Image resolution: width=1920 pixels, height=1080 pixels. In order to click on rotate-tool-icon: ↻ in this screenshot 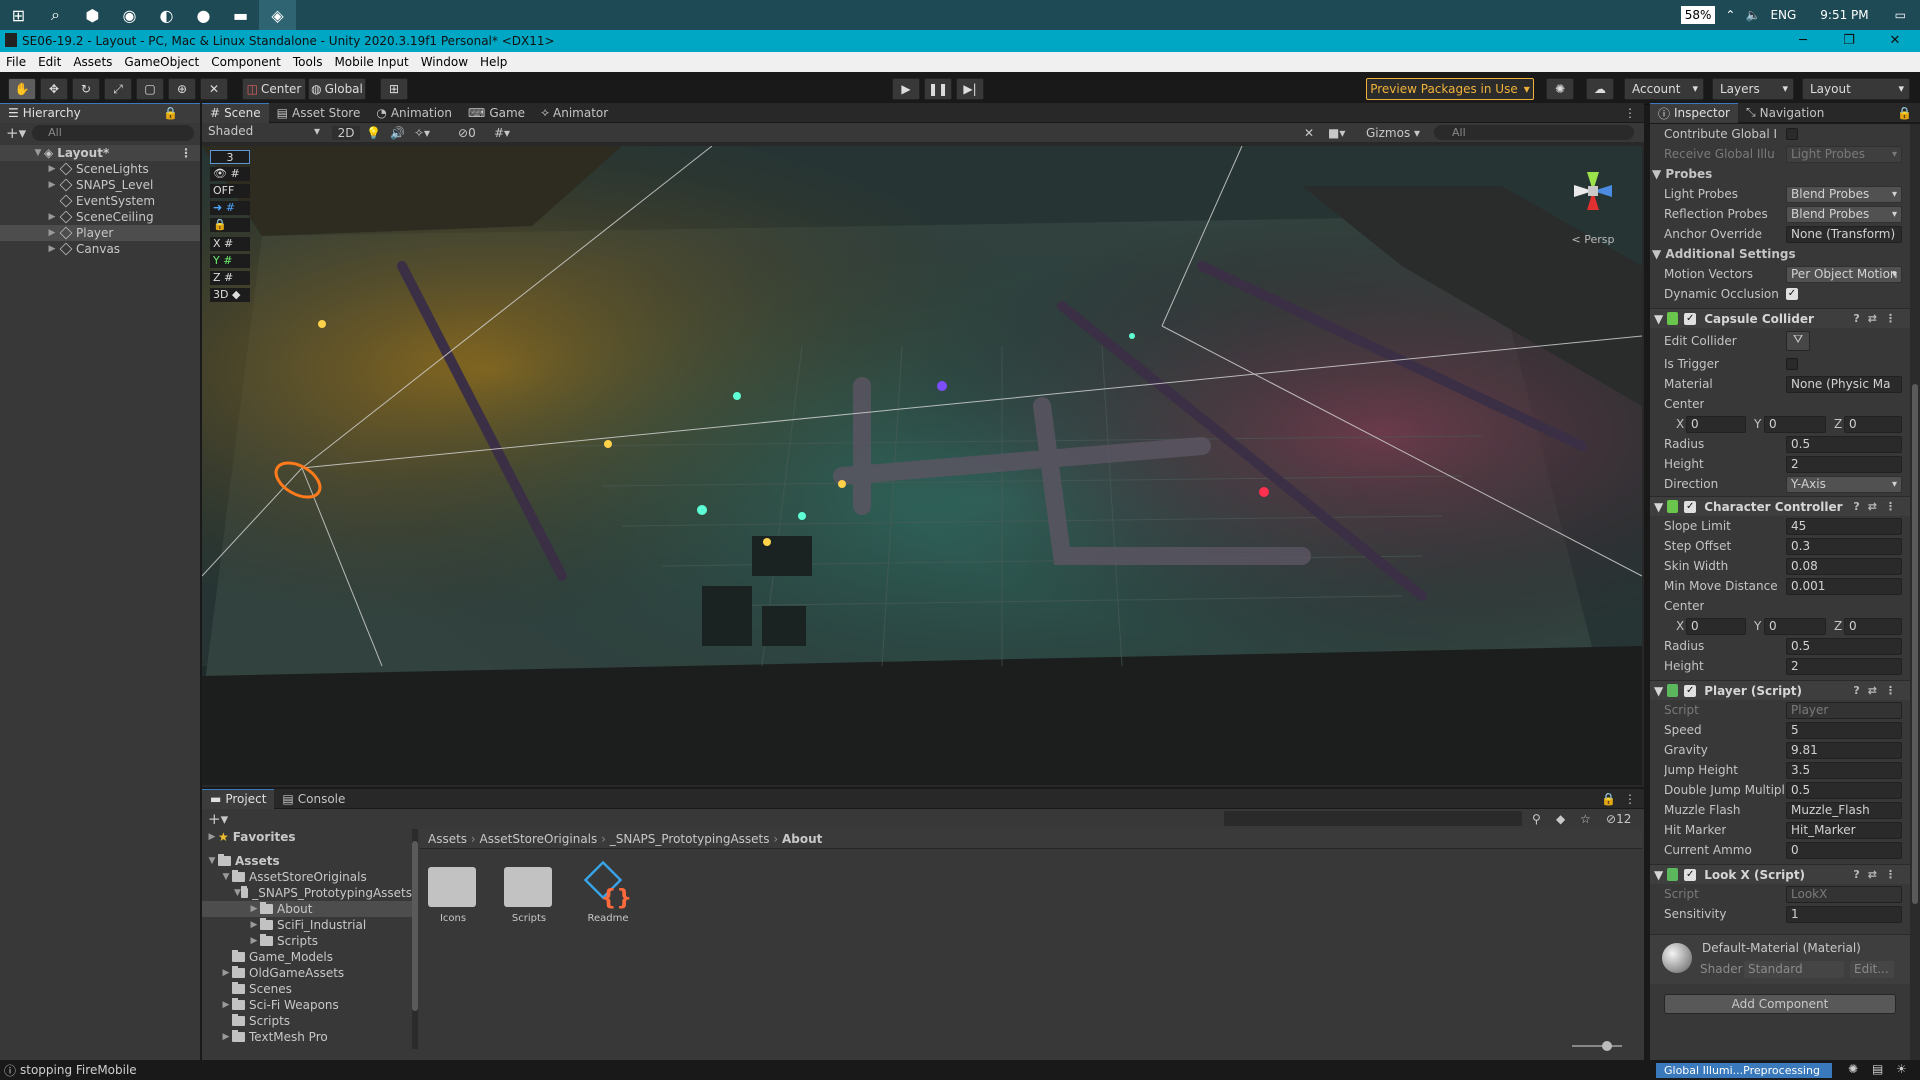, I will do `click(86, 89)`.